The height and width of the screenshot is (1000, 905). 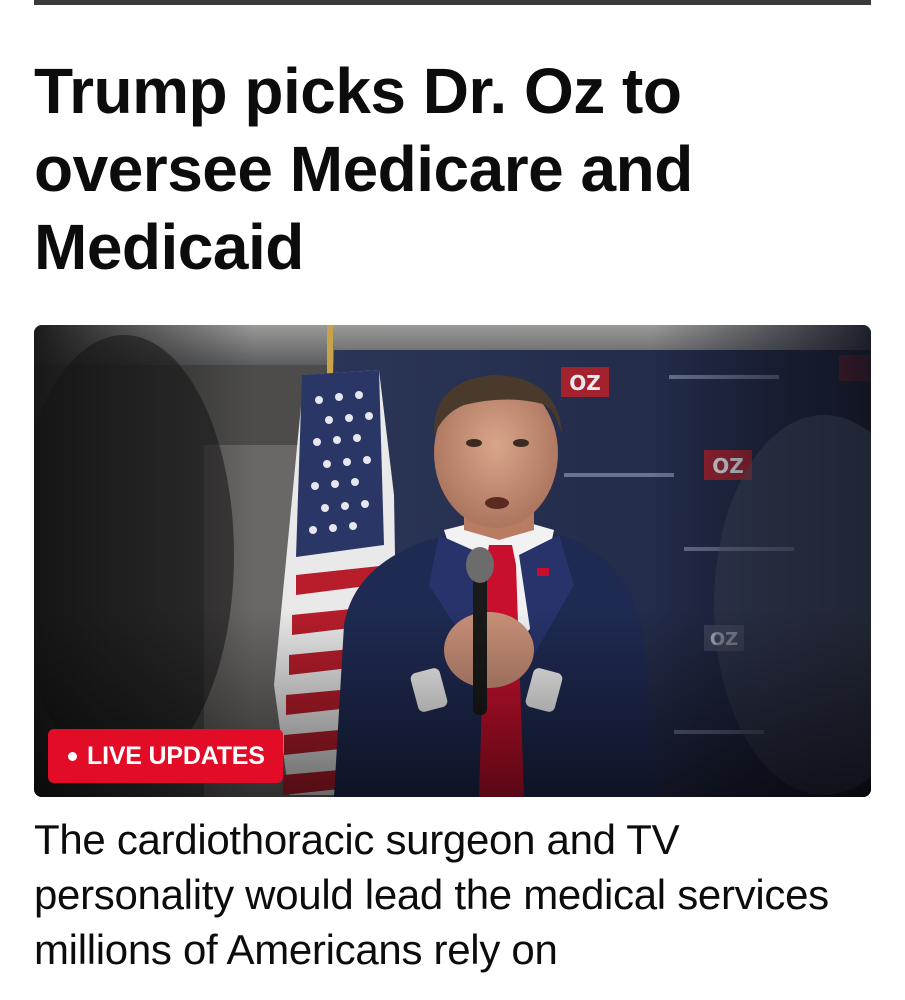 I want to click on top-divider, so click(x=452, y=2).